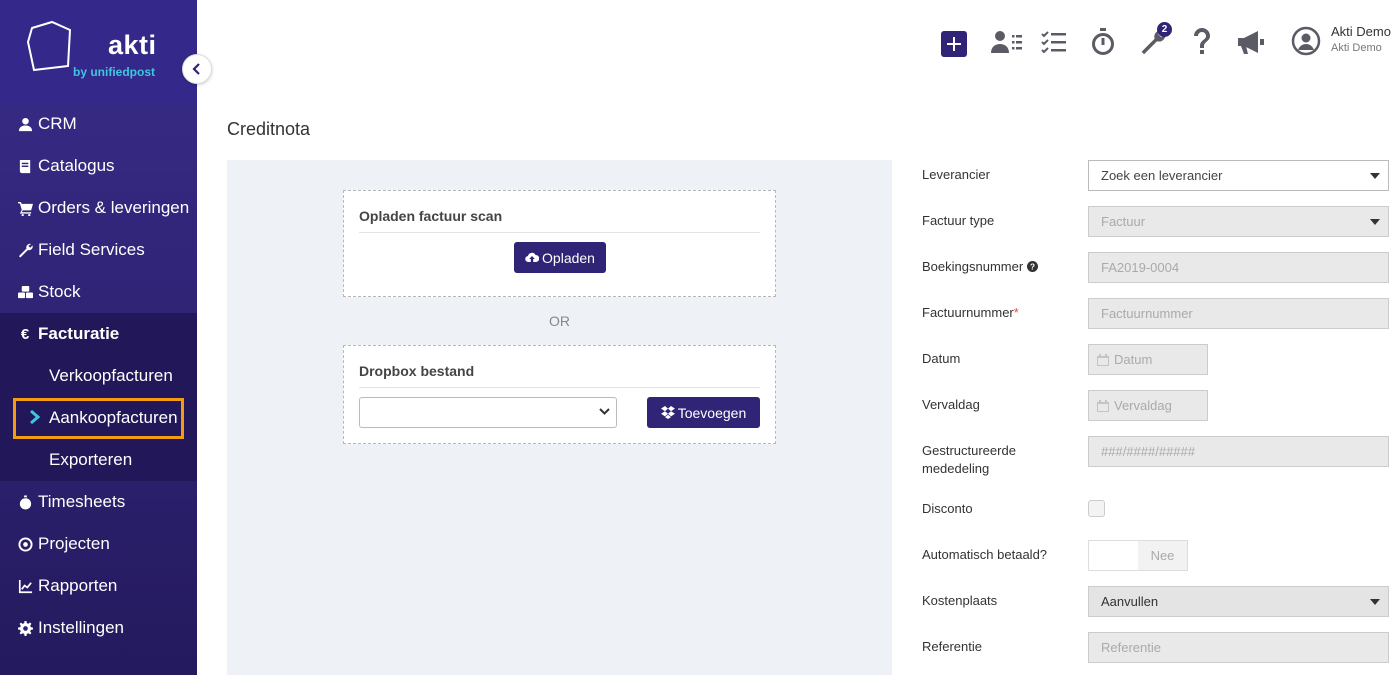 This screenshot has height=675, width=1400. Describe the element at coordinates (79, 333) in the screenshot. I see `sidebar-item-label: Facturatie` at that location.